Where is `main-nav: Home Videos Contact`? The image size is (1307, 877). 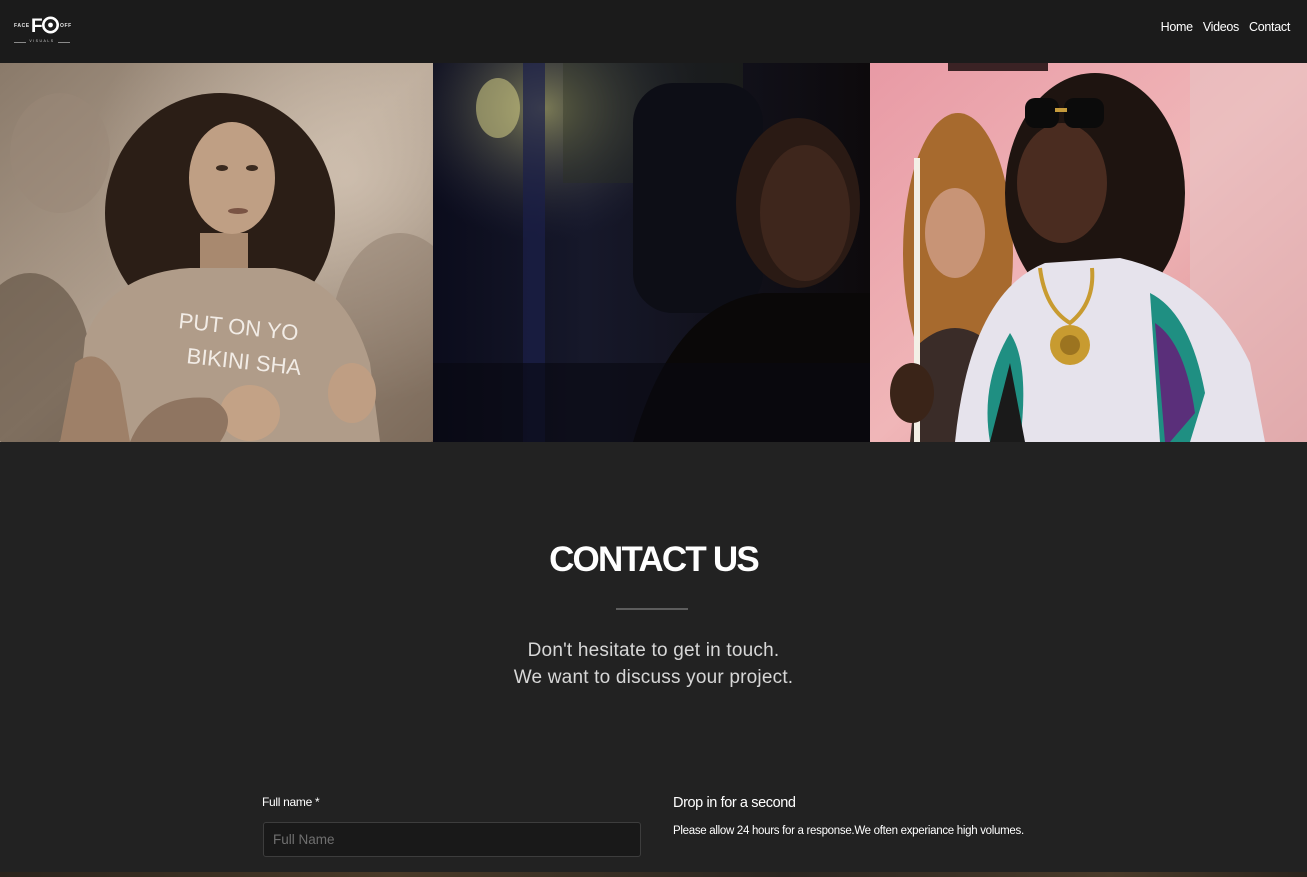
main-nav: Home Videos Contact is located at coordinates (1226, 27).